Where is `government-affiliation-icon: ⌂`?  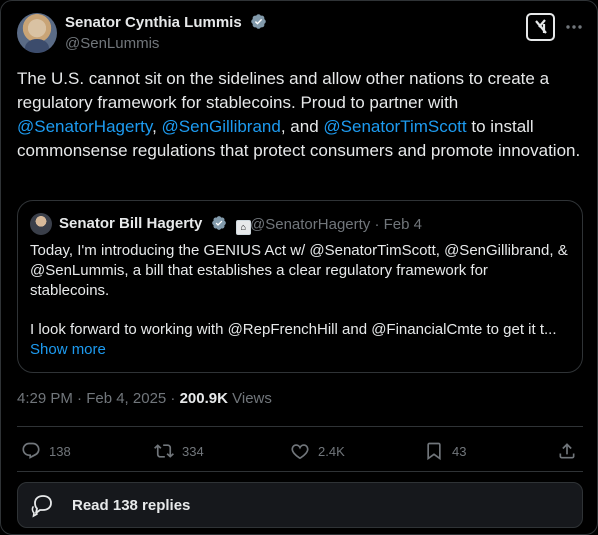
government-affiliation-icon: ⌂ is located at coordinates (243, 227).